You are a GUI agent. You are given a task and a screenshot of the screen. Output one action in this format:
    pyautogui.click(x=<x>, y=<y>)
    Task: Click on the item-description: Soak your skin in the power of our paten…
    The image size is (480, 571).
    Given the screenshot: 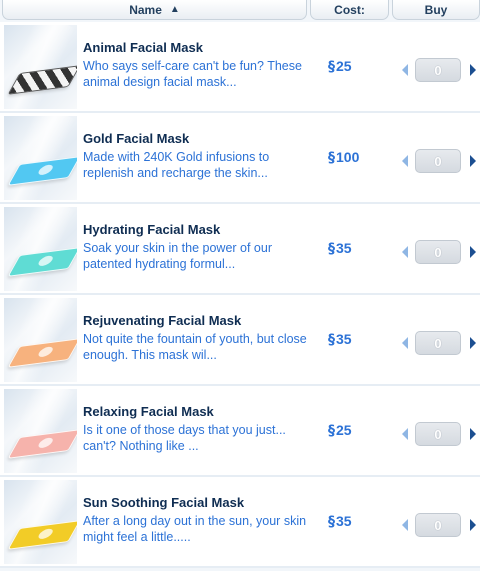 What is the action you would take?
    pyautogui.click(x=177, y=256)
    